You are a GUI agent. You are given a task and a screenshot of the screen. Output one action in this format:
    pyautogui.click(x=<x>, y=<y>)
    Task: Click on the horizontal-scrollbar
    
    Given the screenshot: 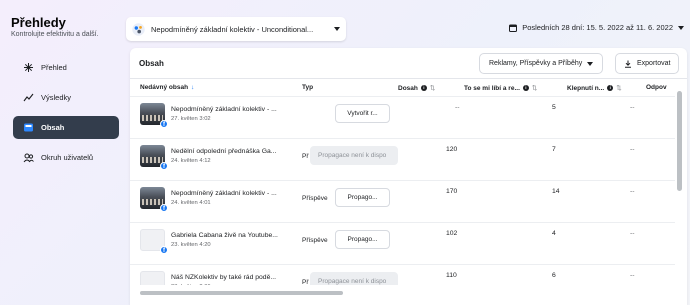 What is the action you would take?
    pyautogui.click(x=241, y=293)
    